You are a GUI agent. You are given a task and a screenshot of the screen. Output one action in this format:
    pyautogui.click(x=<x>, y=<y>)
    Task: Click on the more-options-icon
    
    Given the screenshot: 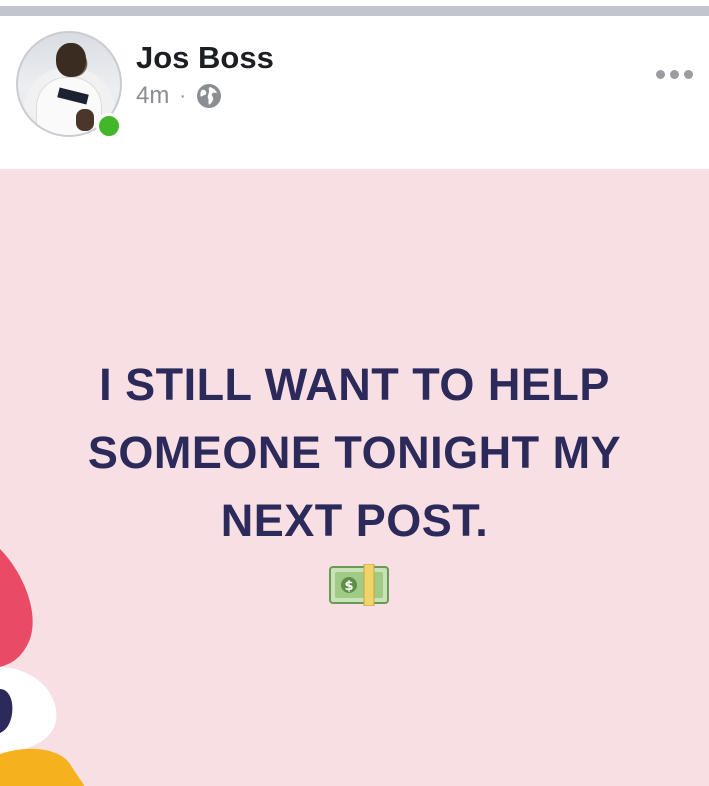 What is the action you would take?
    pyautogui.click(x=674, y=74)
    